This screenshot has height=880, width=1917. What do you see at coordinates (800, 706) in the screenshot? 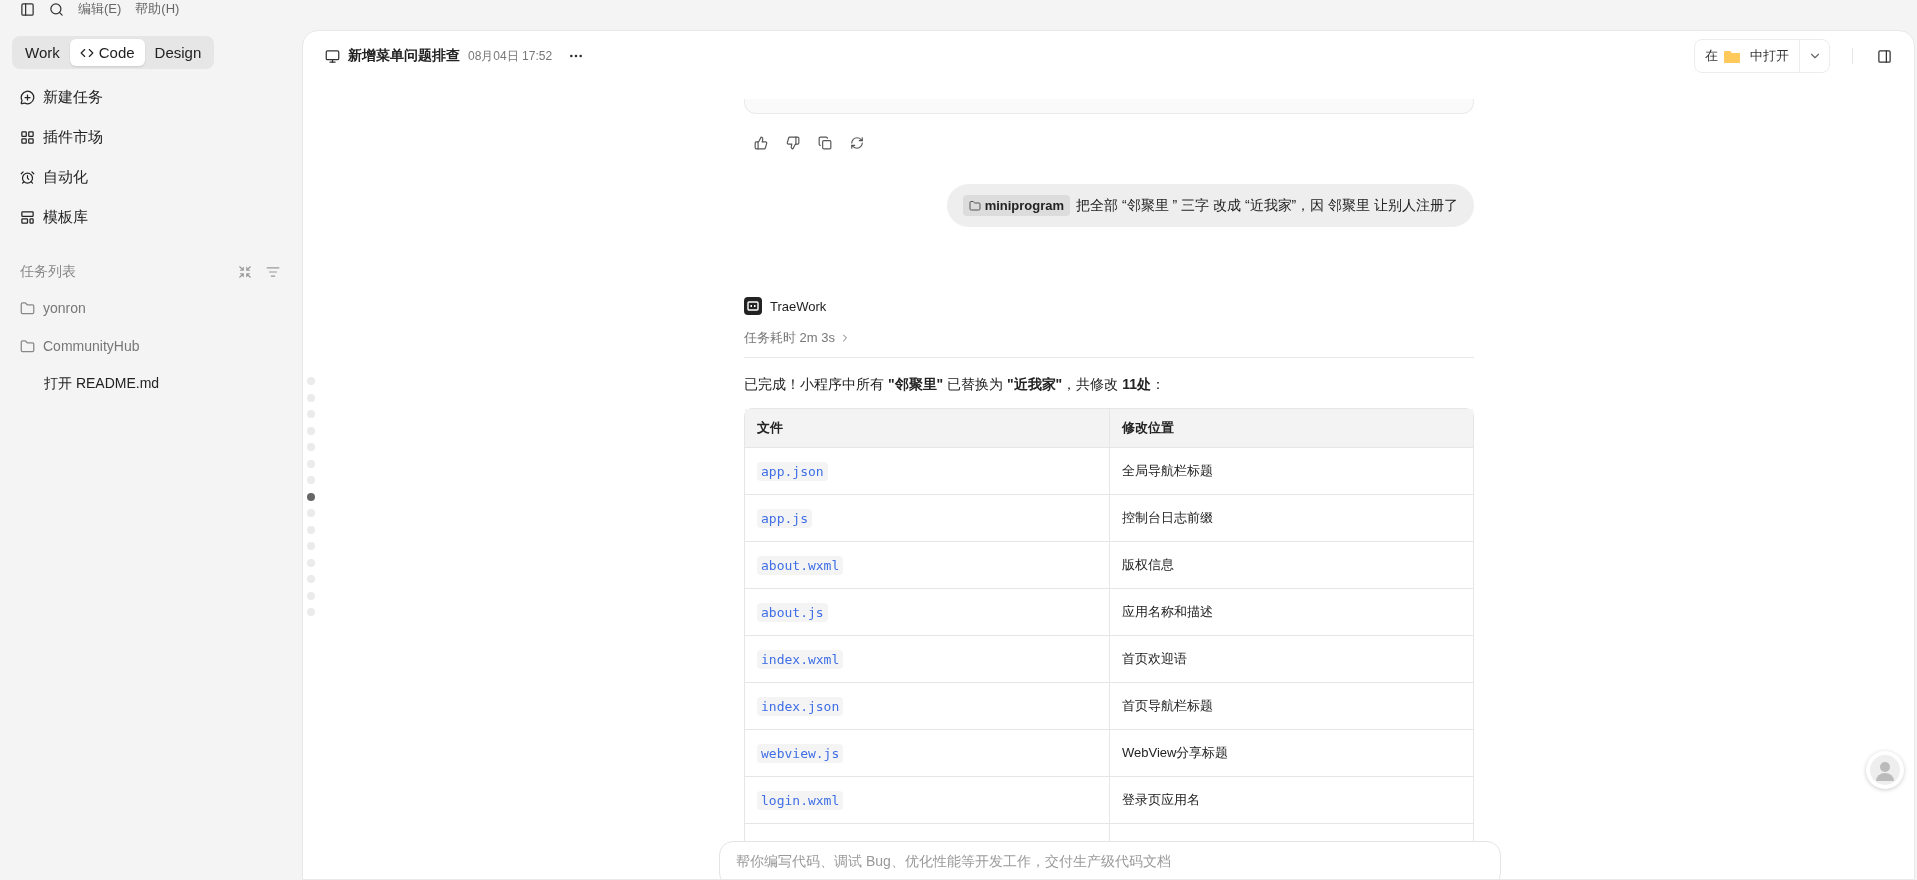
I see `file-name: index.json` at bounding box center [800, 706].